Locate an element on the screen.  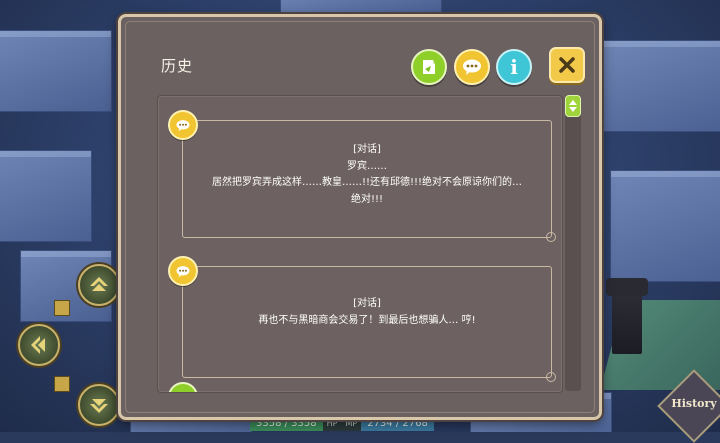
skill-up-button is located at coordinates (99, 285).